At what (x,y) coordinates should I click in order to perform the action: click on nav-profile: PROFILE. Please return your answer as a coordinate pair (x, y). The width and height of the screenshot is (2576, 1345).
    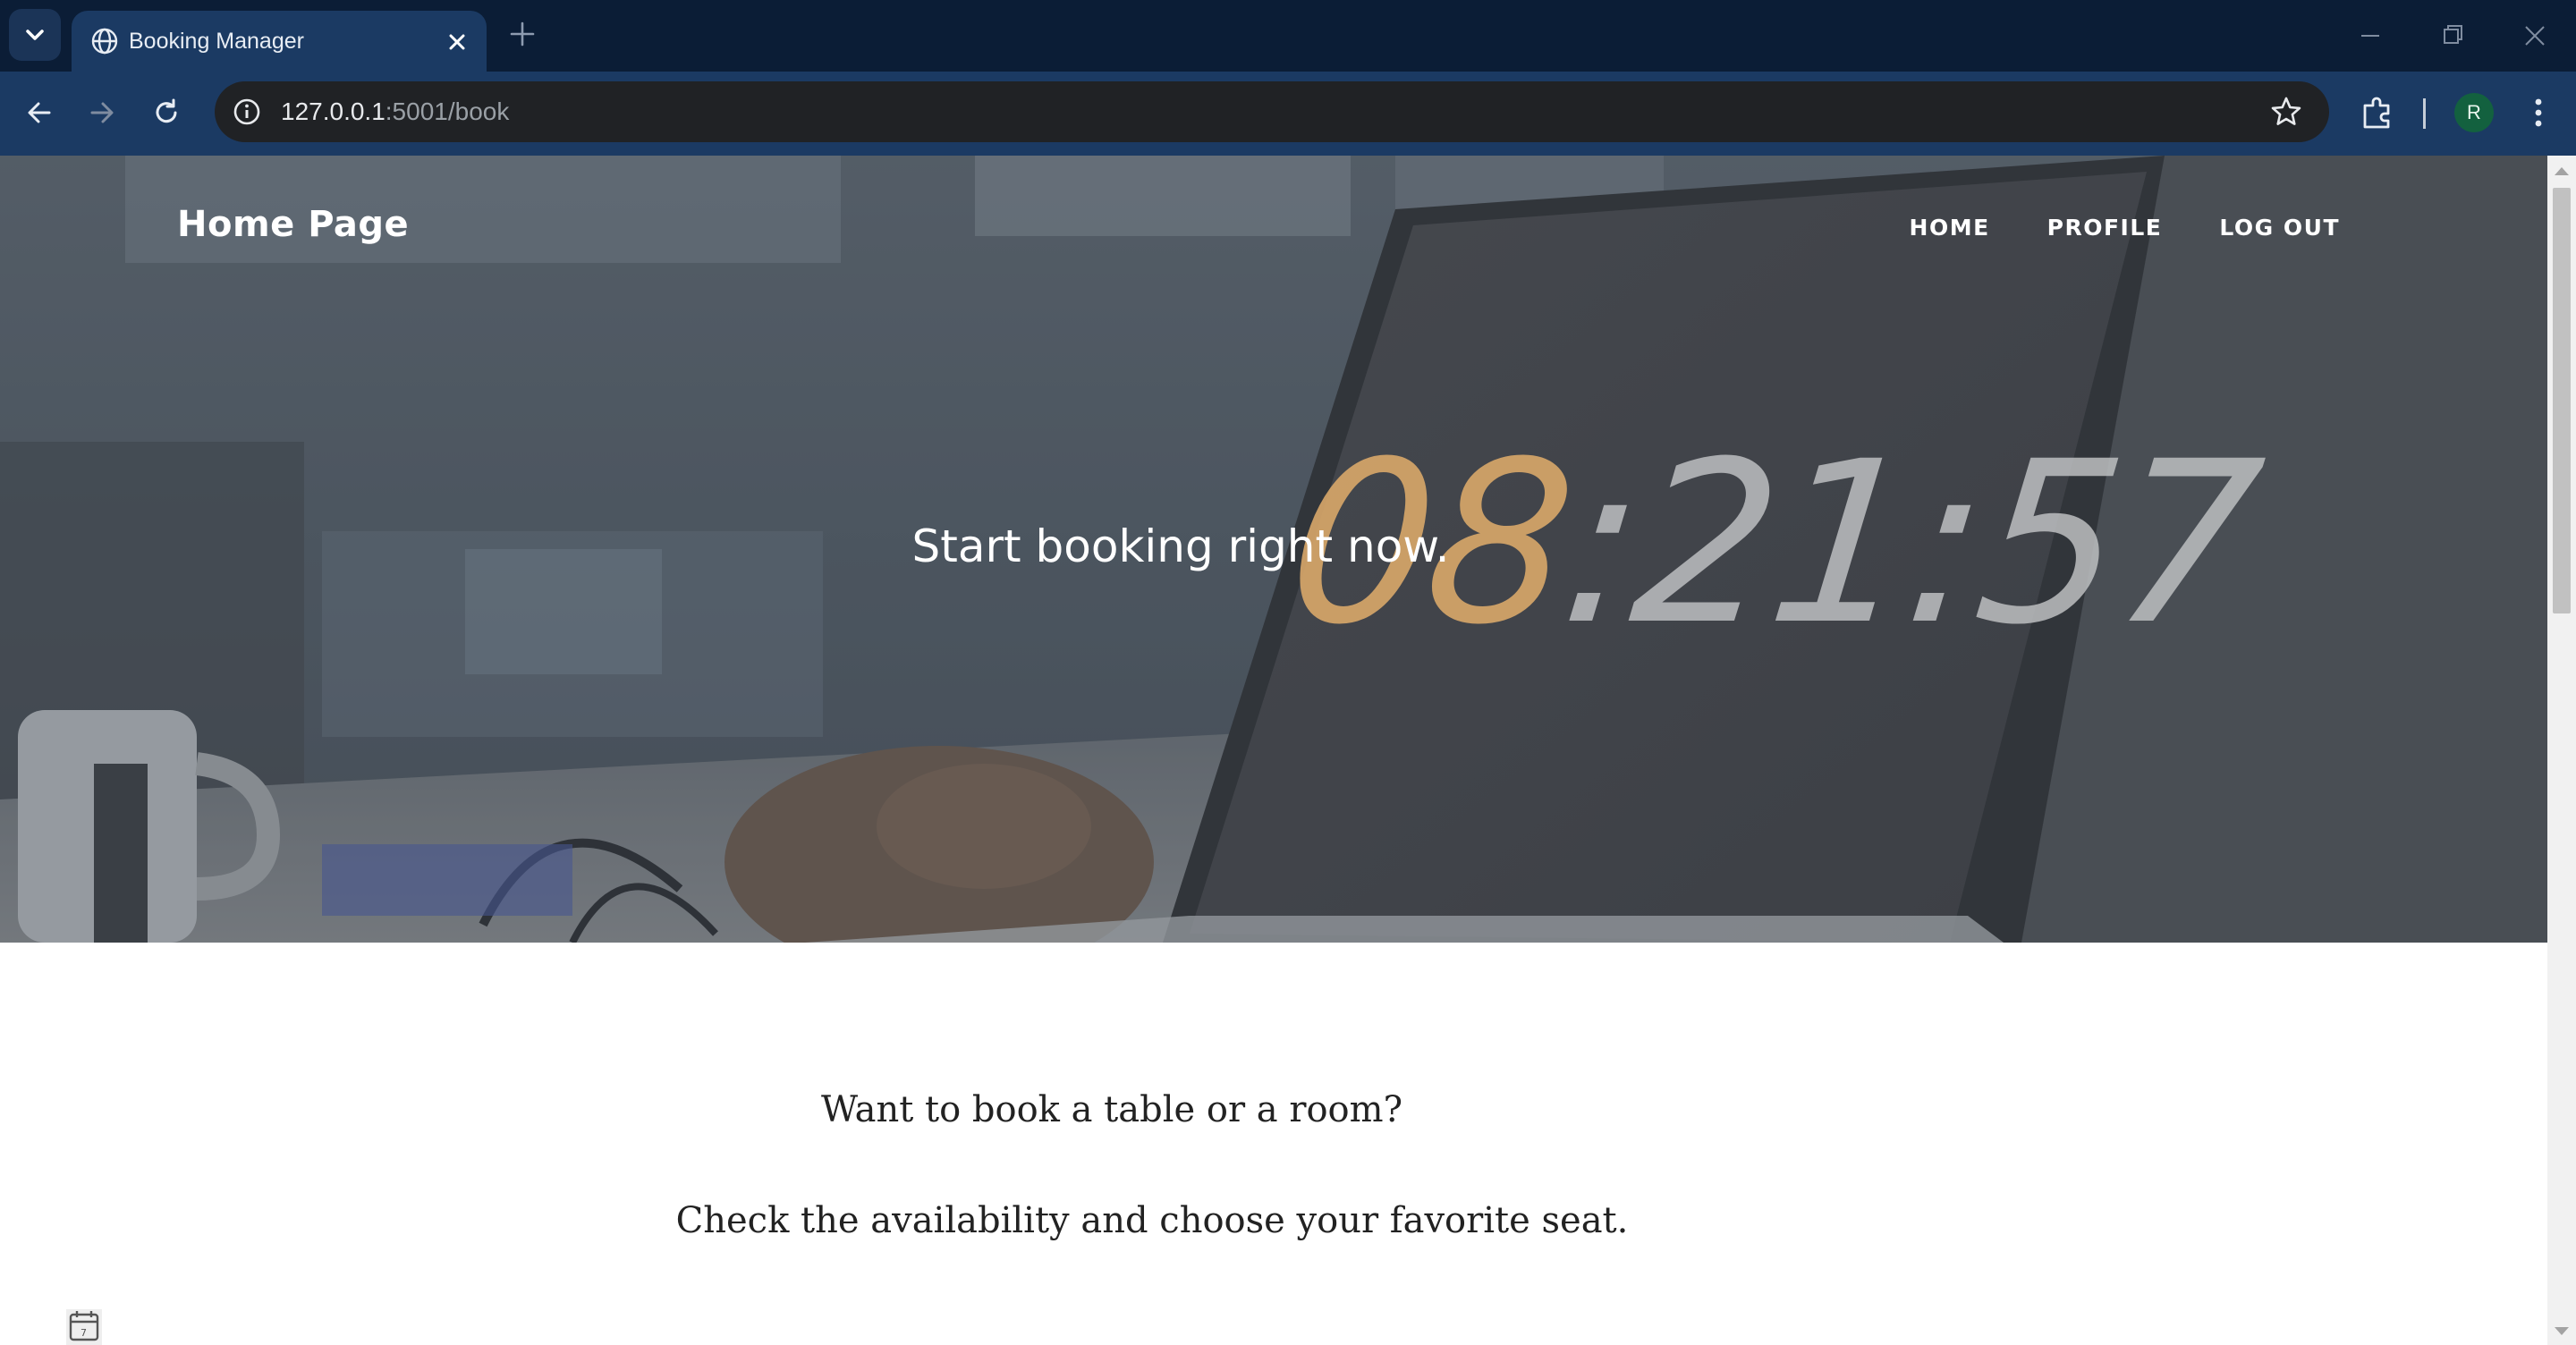
    Looking at the image, I should click on (2105, 228).